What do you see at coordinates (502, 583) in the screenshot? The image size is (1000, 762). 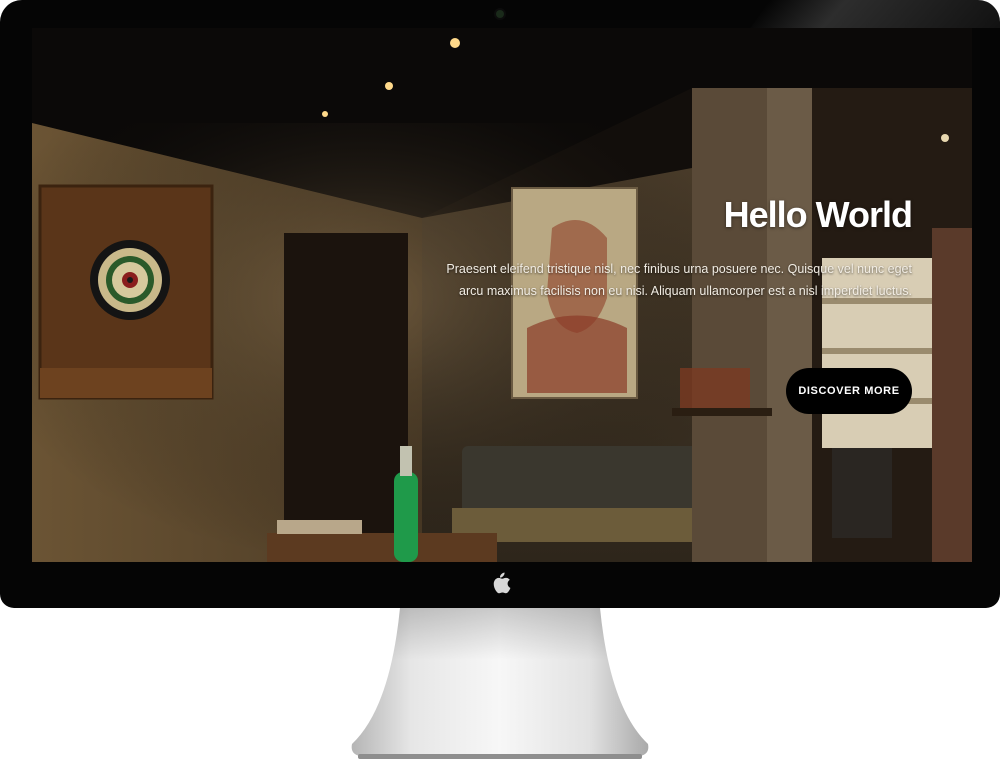 I see `apple-logo-icon` at bounding box center [502, 583].